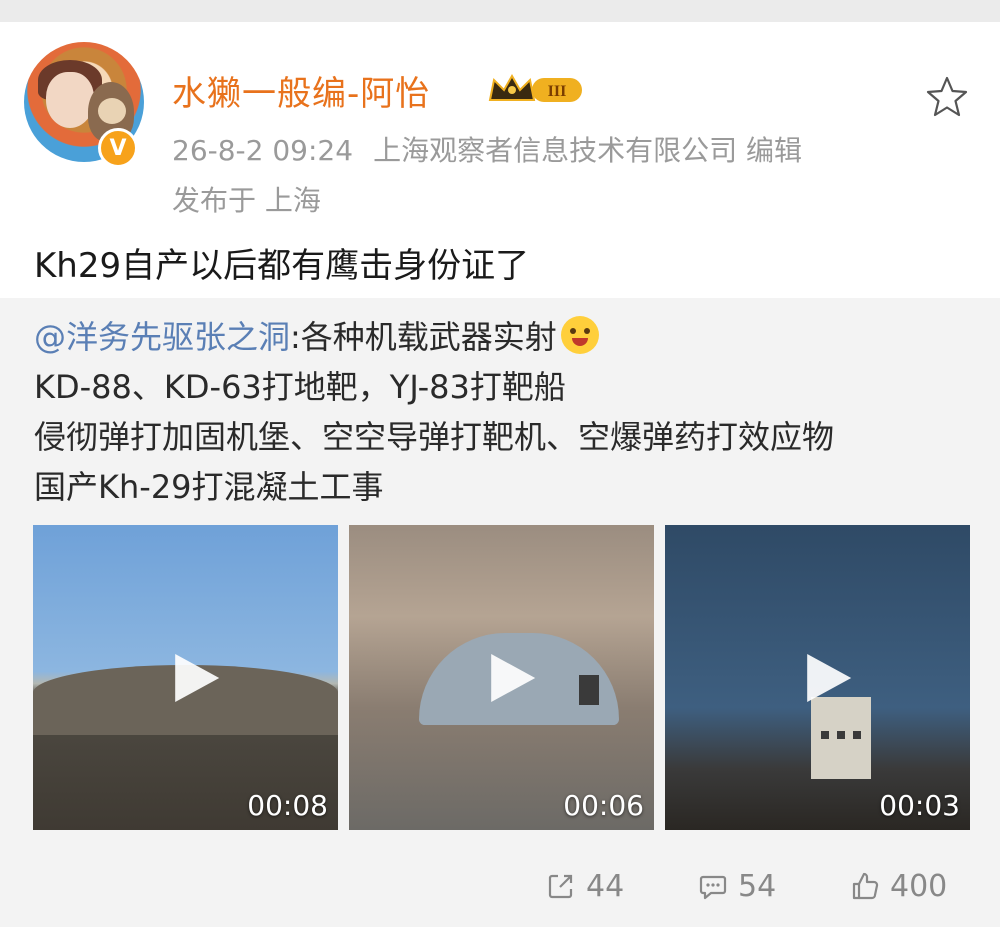  Describe the element at coordinates (737, 886) in the screenshot. I see `comment-button: 54` at that location.